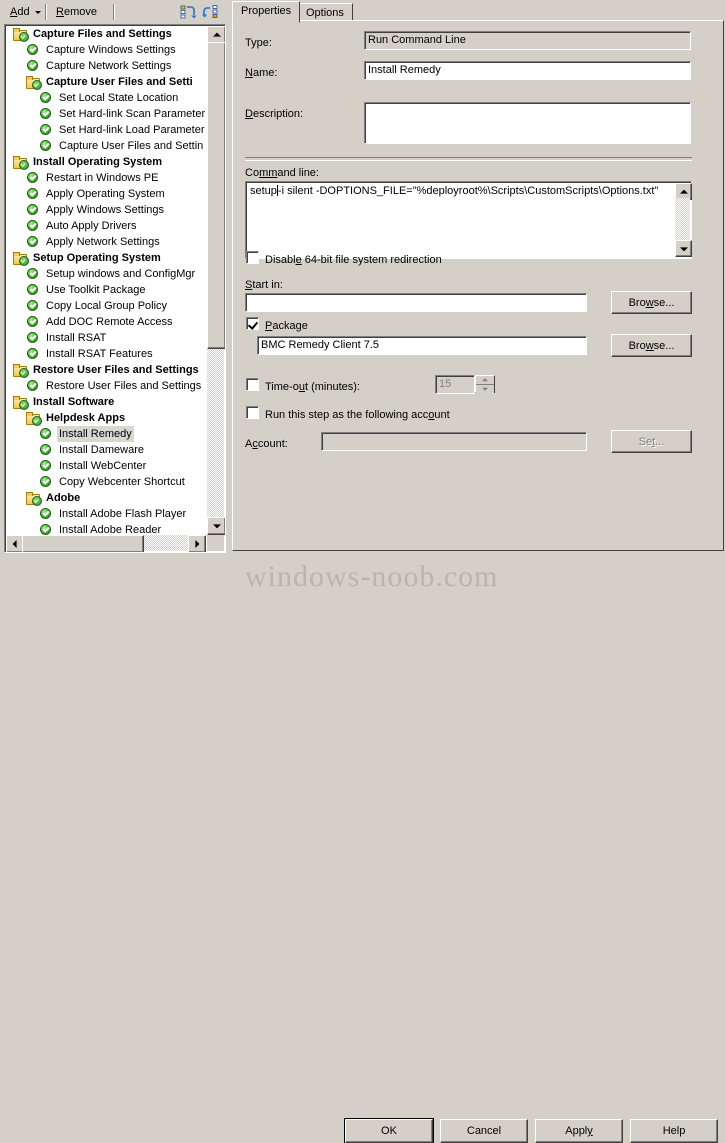 Image resolution: width=726 pixels, height=1143 pixels. I want to click on disable-redirection-checkbox, so click(252, 257).